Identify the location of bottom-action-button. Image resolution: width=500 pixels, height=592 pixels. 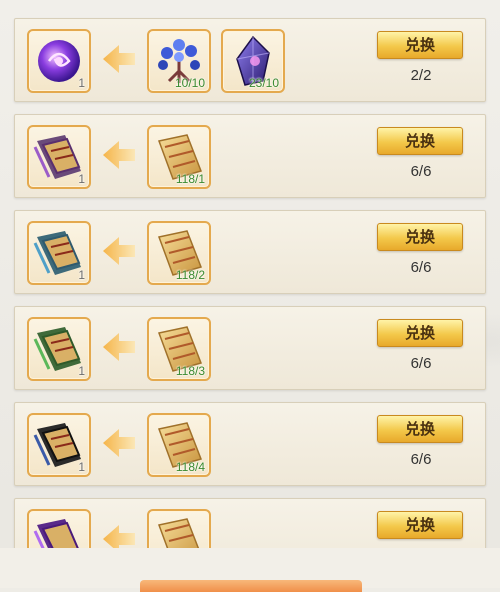
(251, 586).